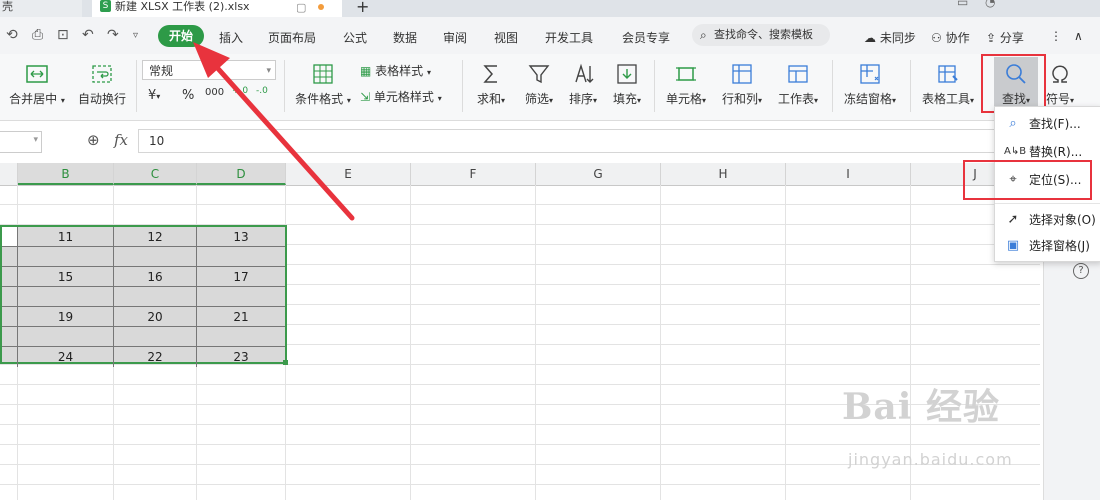  I want to click on sum-button: 求和▾, so click(491, 84).